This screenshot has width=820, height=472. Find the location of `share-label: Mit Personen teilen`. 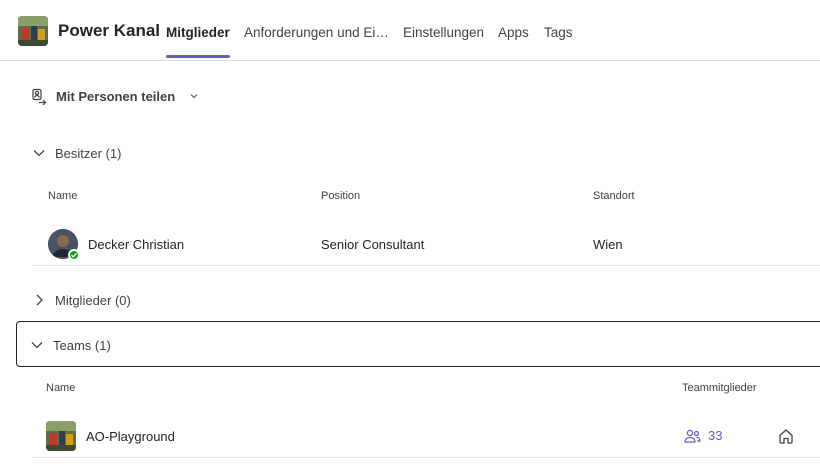

share-label: Mit Personen teilen is located at coordinates (116, 96).